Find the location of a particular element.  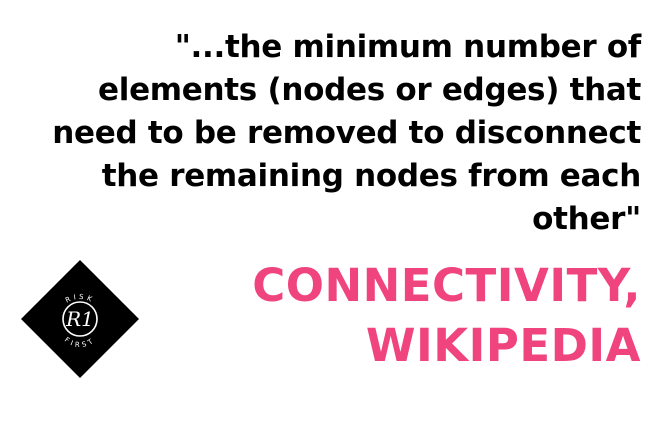

quote-line: other" is located at coordinates (586, 219).